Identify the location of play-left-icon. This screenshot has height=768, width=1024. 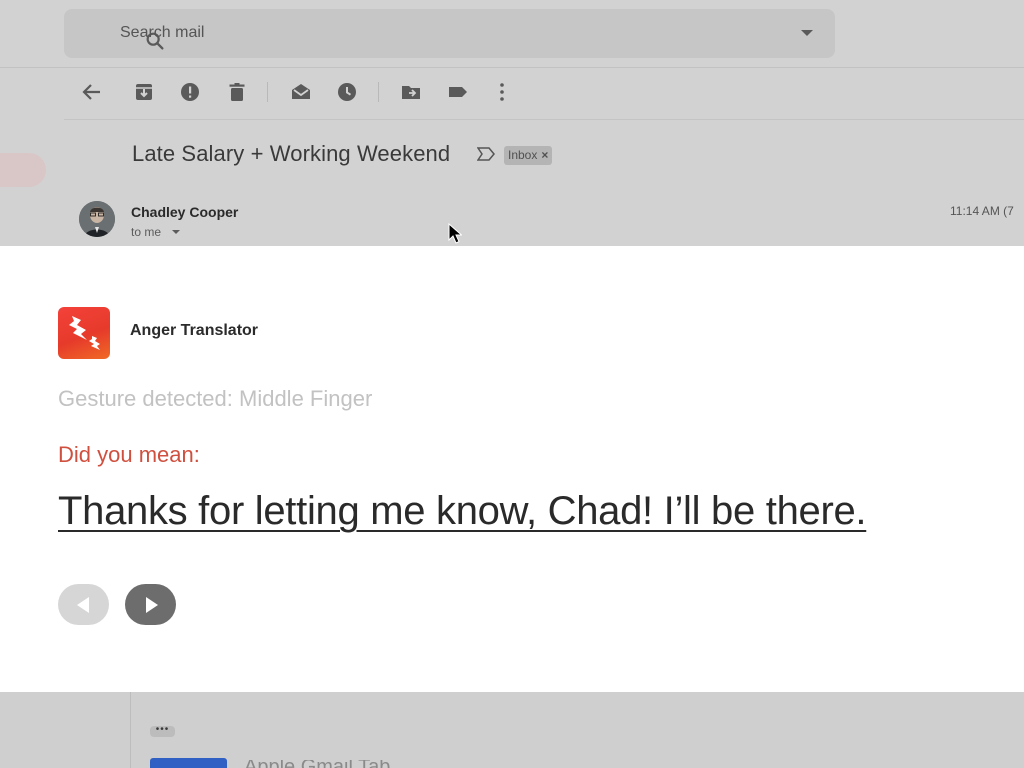
(83, 605).